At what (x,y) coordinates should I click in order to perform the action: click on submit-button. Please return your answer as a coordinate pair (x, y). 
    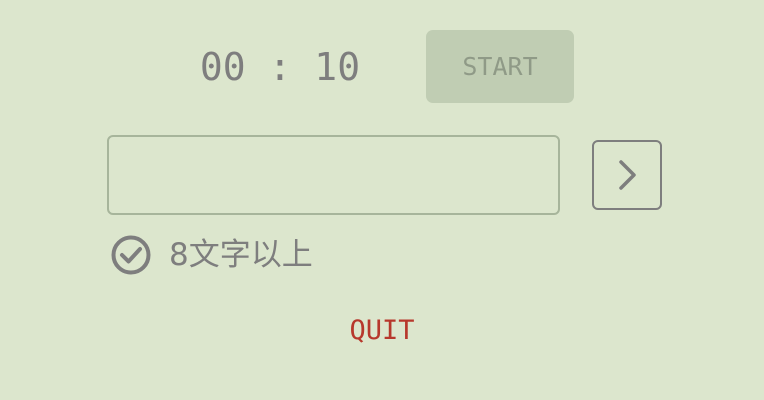
    Looking at the image, I should click on (627, 175).